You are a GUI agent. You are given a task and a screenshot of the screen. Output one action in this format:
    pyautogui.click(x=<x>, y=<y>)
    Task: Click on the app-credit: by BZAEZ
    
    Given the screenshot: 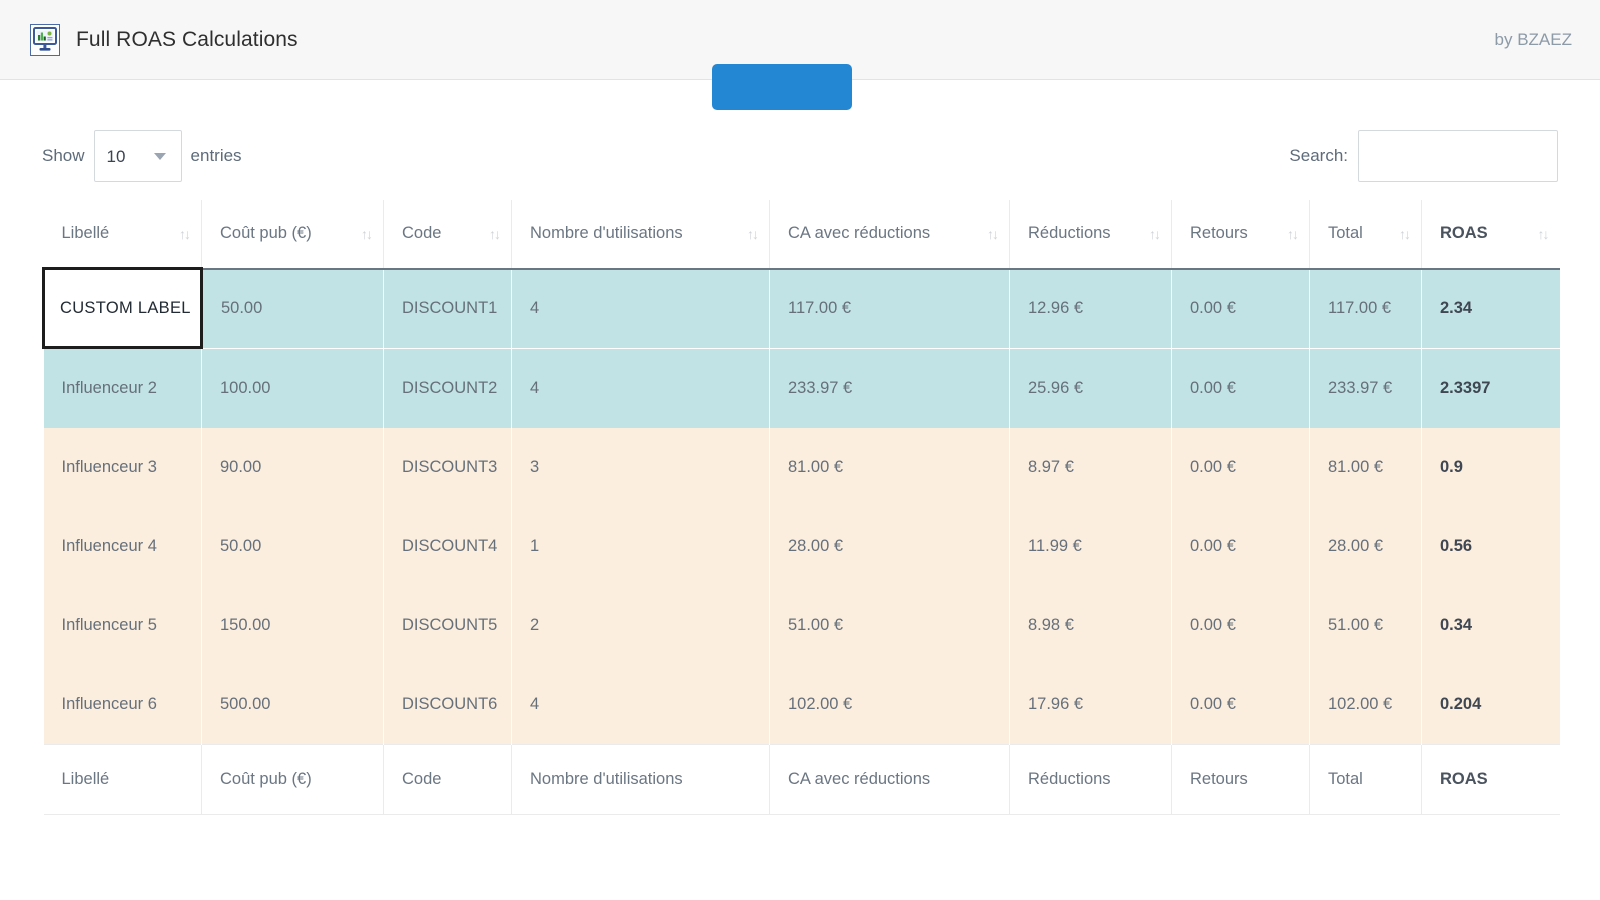 What is the action you would take?
    pyautogui.click(x=1533, y=39)
    